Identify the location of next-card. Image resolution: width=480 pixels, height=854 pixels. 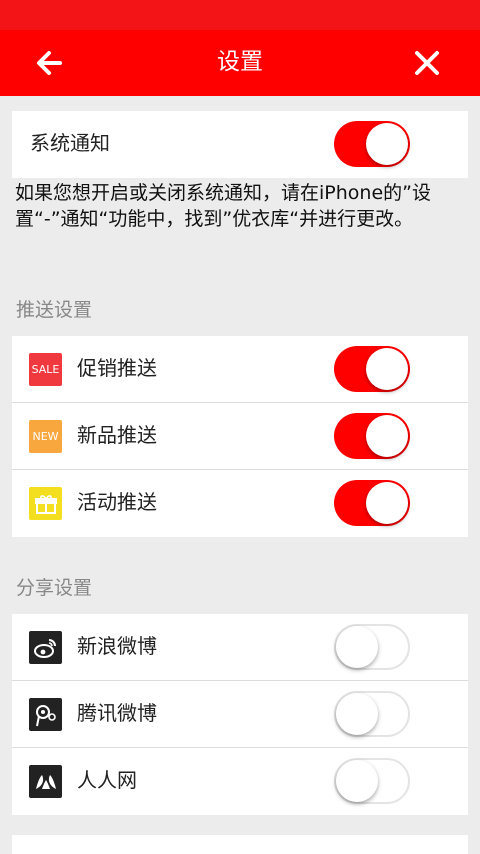
(240, 844).